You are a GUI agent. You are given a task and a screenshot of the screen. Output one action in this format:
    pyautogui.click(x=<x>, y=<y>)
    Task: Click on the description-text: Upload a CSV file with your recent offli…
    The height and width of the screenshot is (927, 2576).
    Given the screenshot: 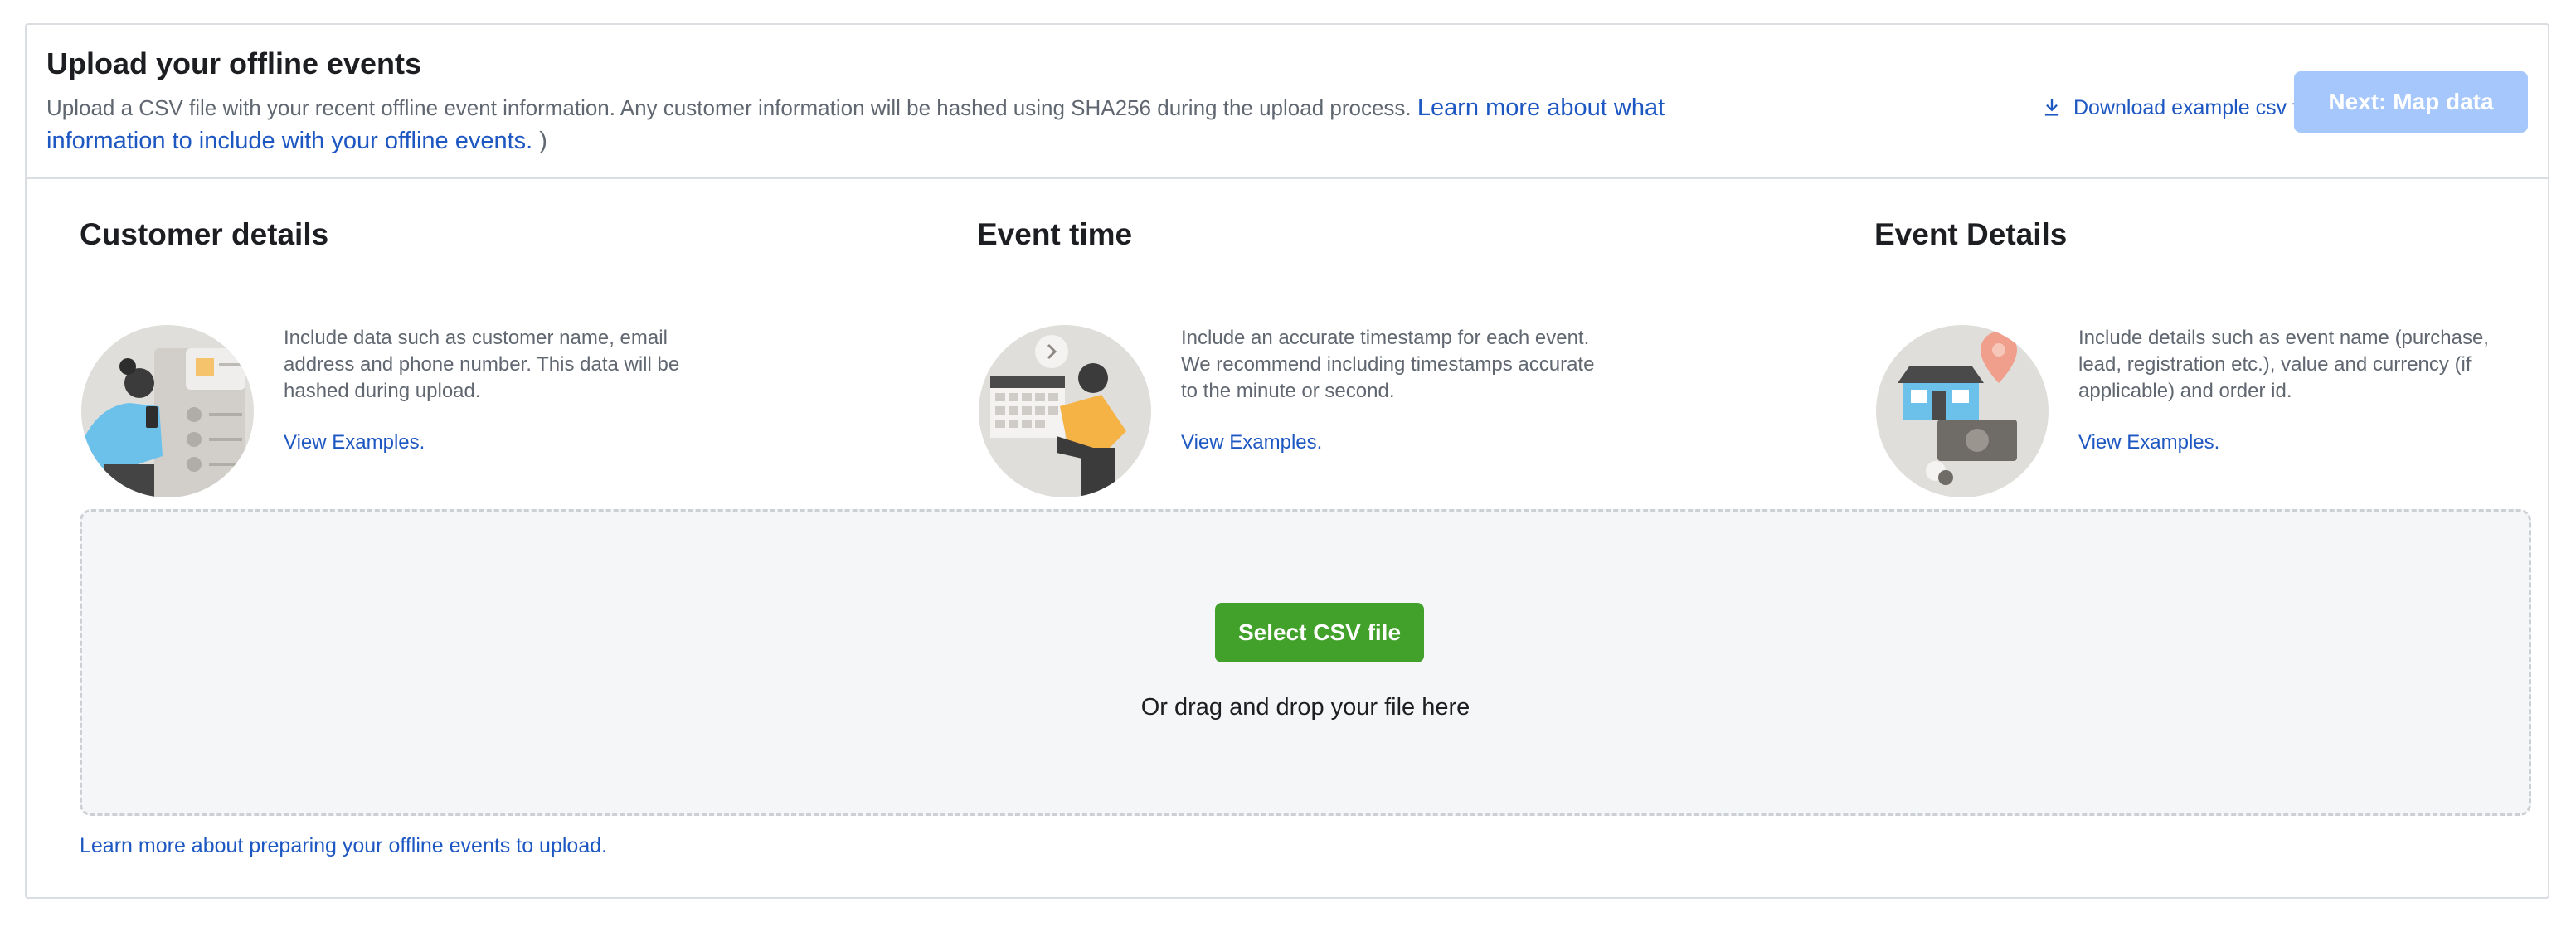 What is the action you would take?
    pyautogui.click(x=732, y=107)
    